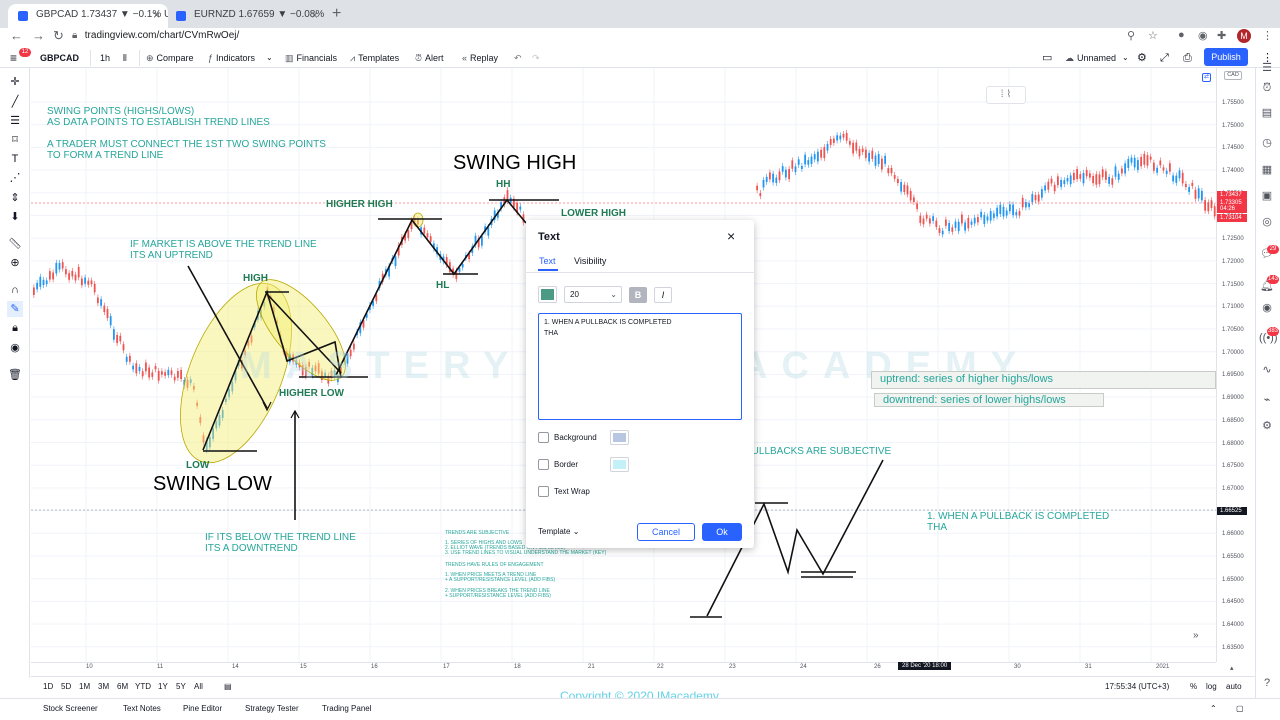  What do you see at coordinates (38, 36) in the screenshot?
I see `forward-icon: →` at bounding box center [38, 36].